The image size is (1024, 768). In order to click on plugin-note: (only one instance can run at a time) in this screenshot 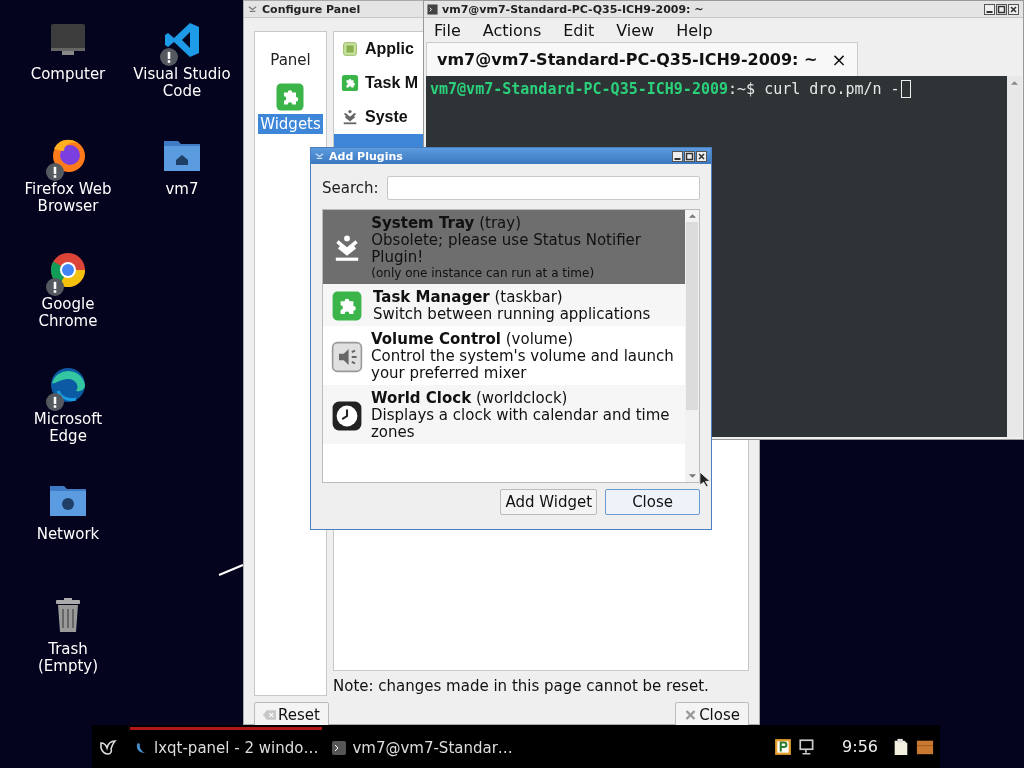, I will do `click(483, 273)`.